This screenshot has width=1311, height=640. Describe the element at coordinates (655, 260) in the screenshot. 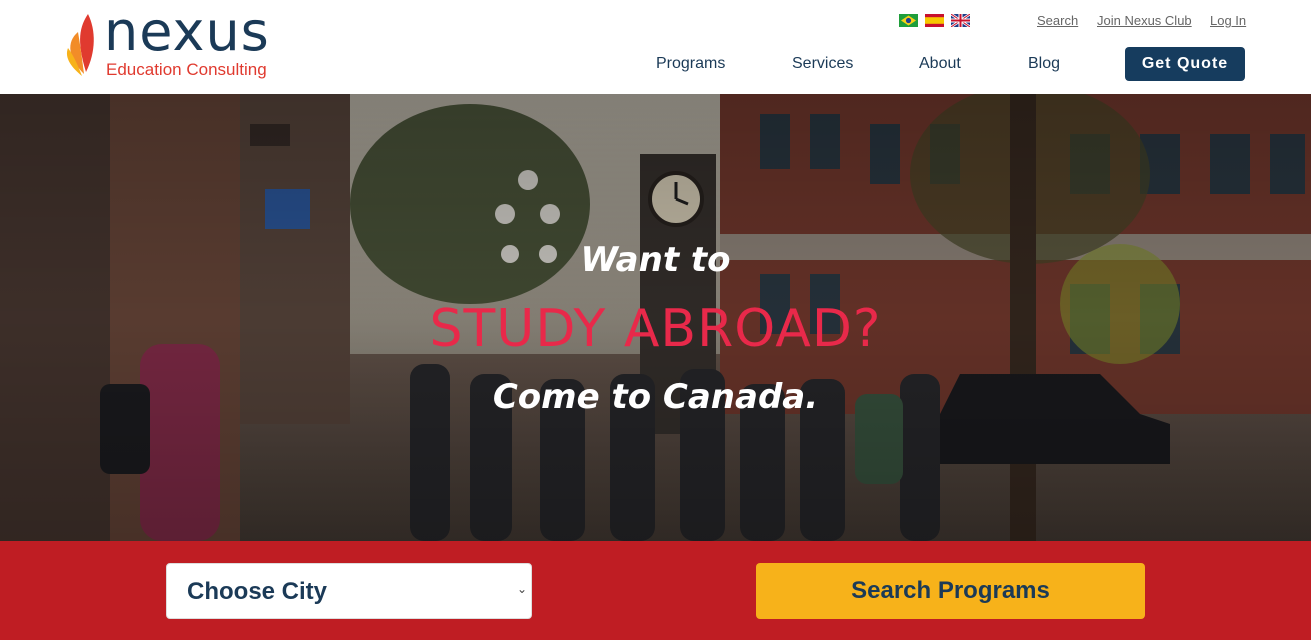

I see `hero-line-want-to: Want to` at that location.